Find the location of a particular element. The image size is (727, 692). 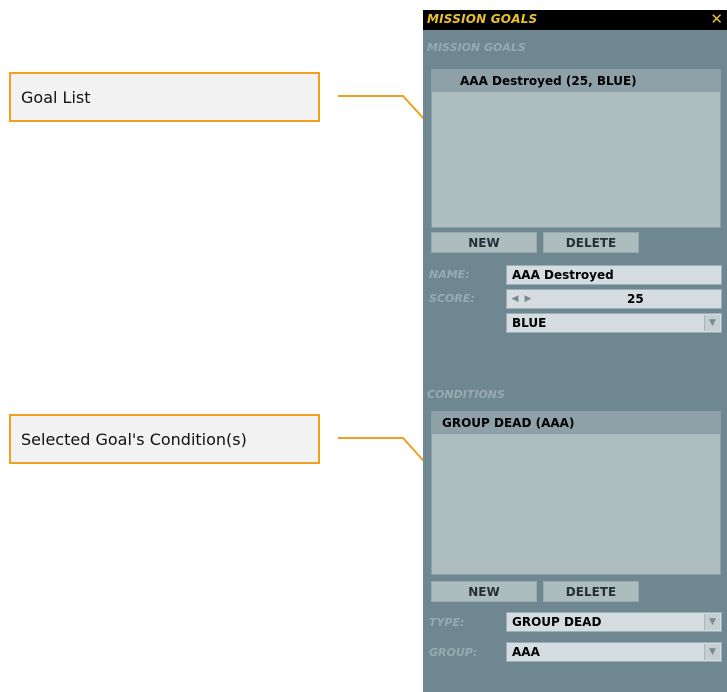

delete-goal-button: DELETE is located at coordinates (591, 242).